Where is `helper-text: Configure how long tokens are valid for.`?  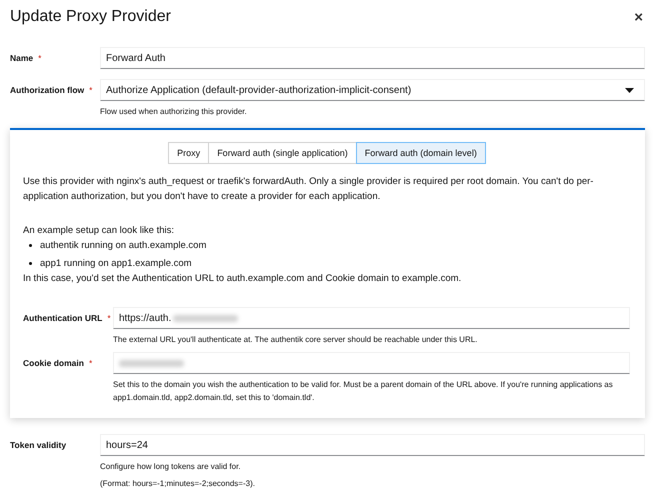 helper-text: Configure how long tokens are valid for. is located at coordinates (171, 467).